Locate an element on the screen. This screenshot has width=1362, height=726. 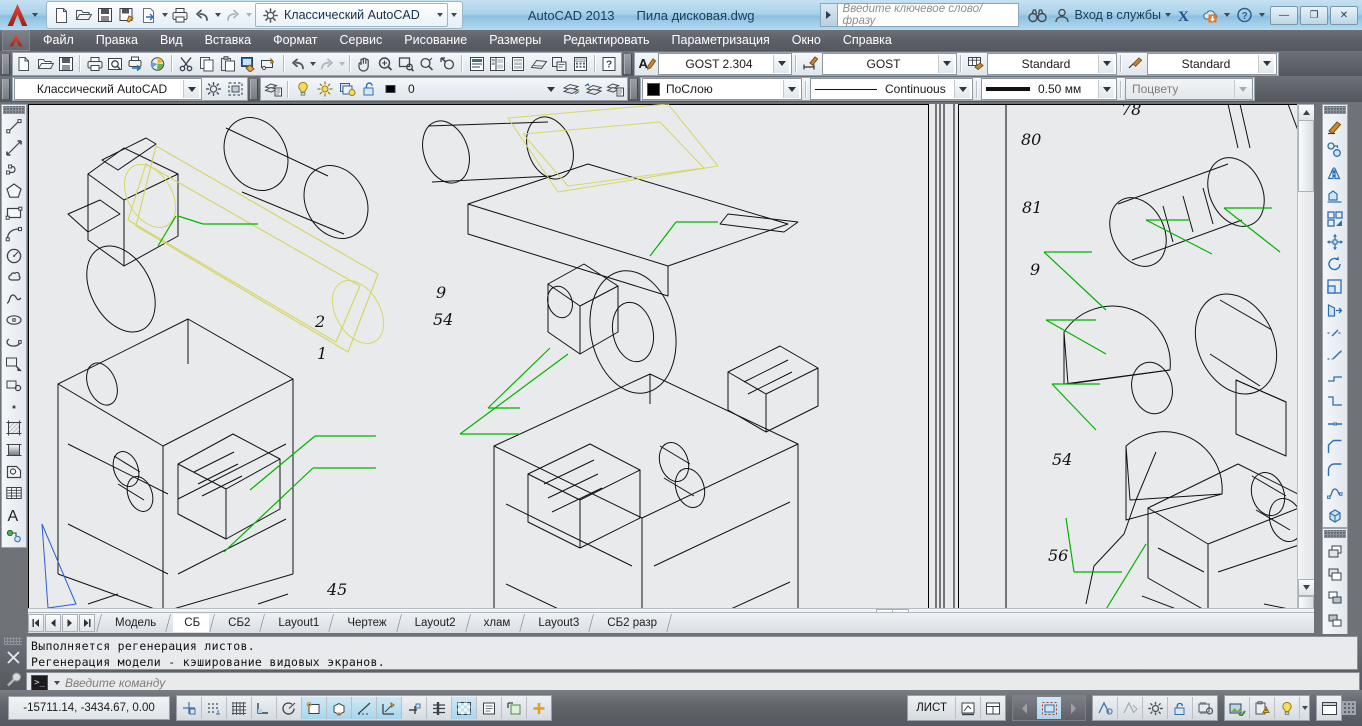
break-icon is located at coordinates (1335, 401).